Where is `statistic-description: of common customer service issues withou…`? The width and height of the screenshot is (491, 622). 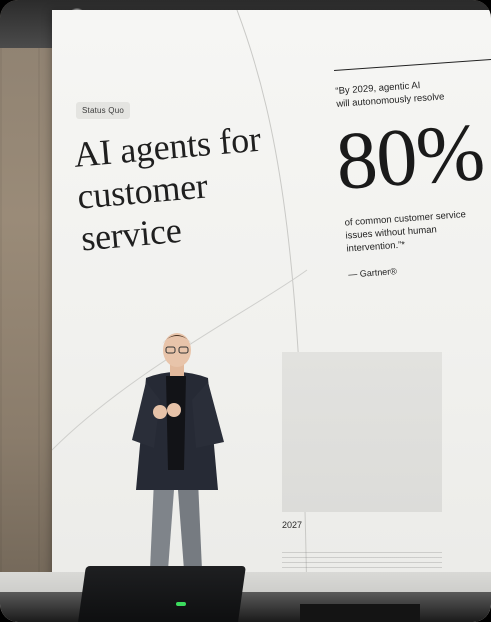 statistic-description: of common customer service issues withou… is located at coordinates (417, 230).